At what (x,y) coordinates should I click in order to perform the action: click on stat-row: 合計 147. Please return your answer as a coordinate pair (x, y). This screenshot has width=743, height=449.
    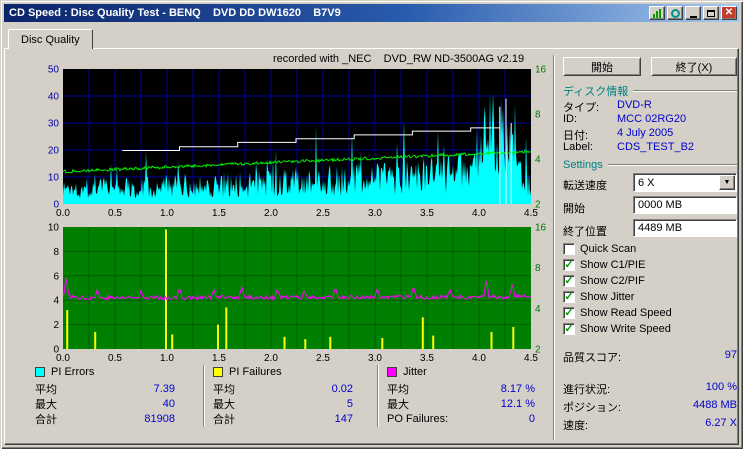
    Looking at the image, I should click on (283, 418).